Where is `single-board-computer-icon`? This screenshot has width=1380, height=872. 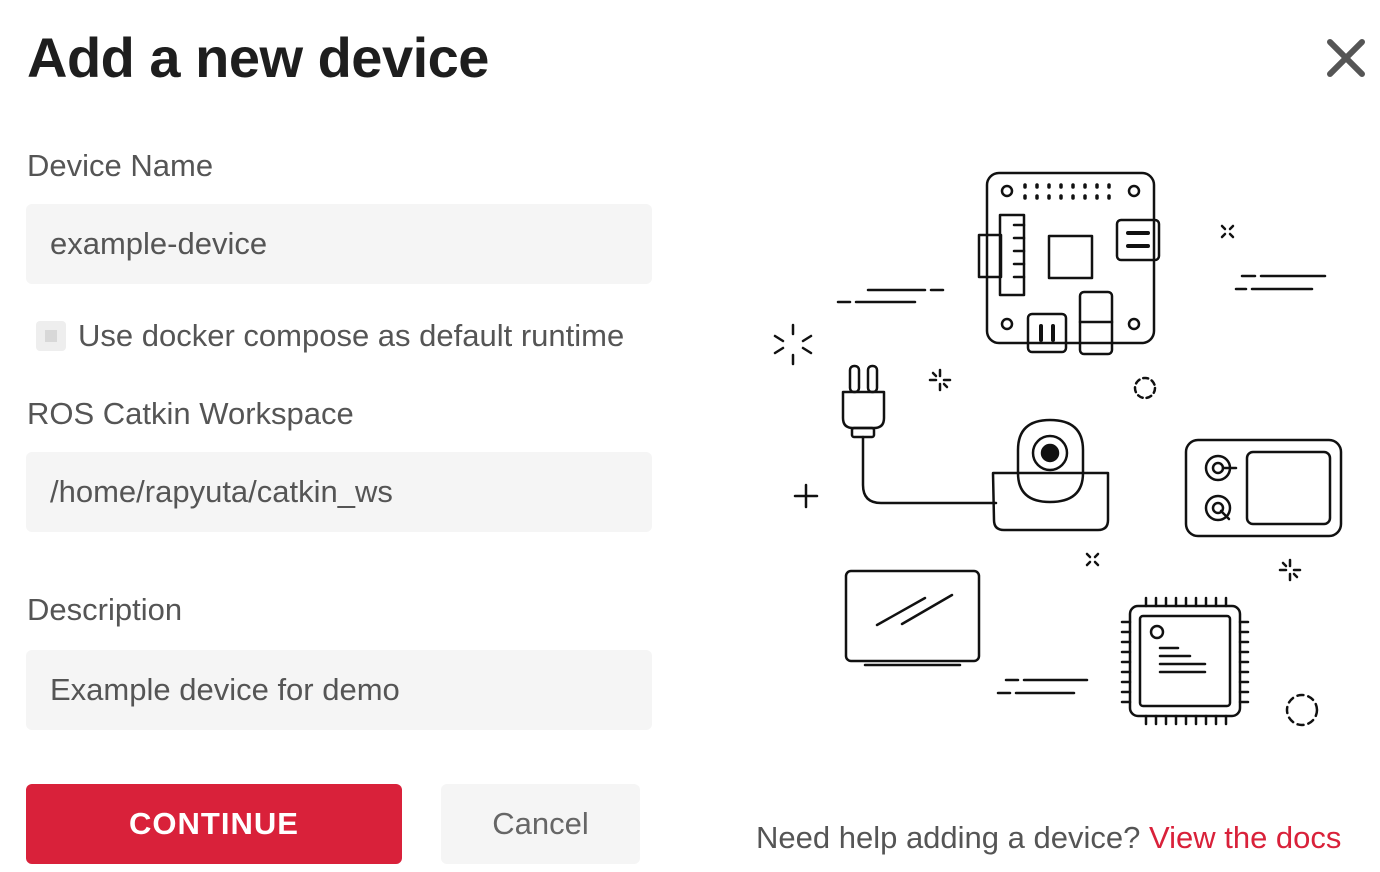 single-board-computer-icon is located at coordinates (1069, 263).